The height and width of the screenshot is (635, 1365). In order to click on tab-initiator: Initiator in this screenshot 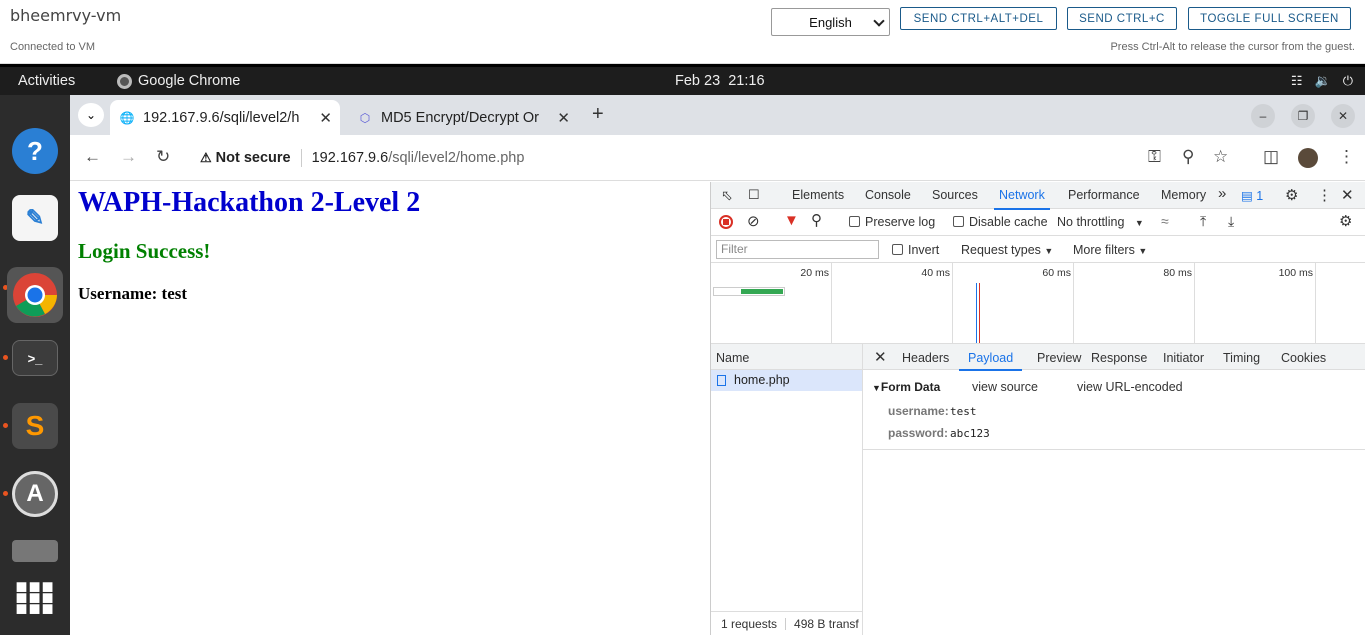, I will do `click(1183, 358)`.